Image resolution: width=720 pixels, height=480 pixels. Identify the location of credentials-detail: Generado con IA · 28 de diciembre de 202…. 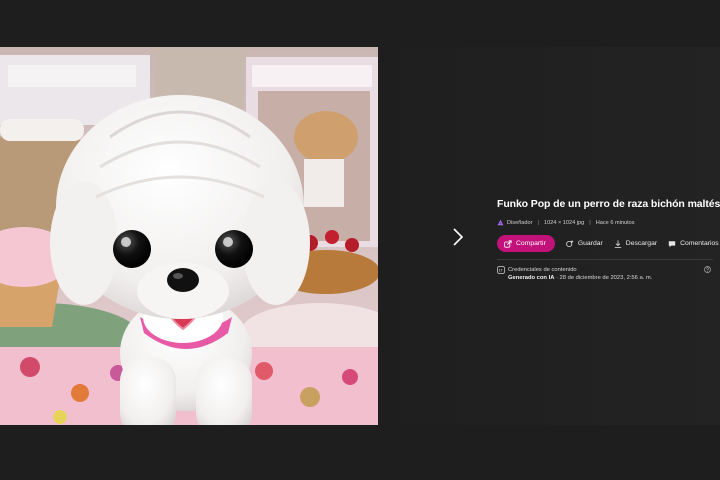
(580, 278).